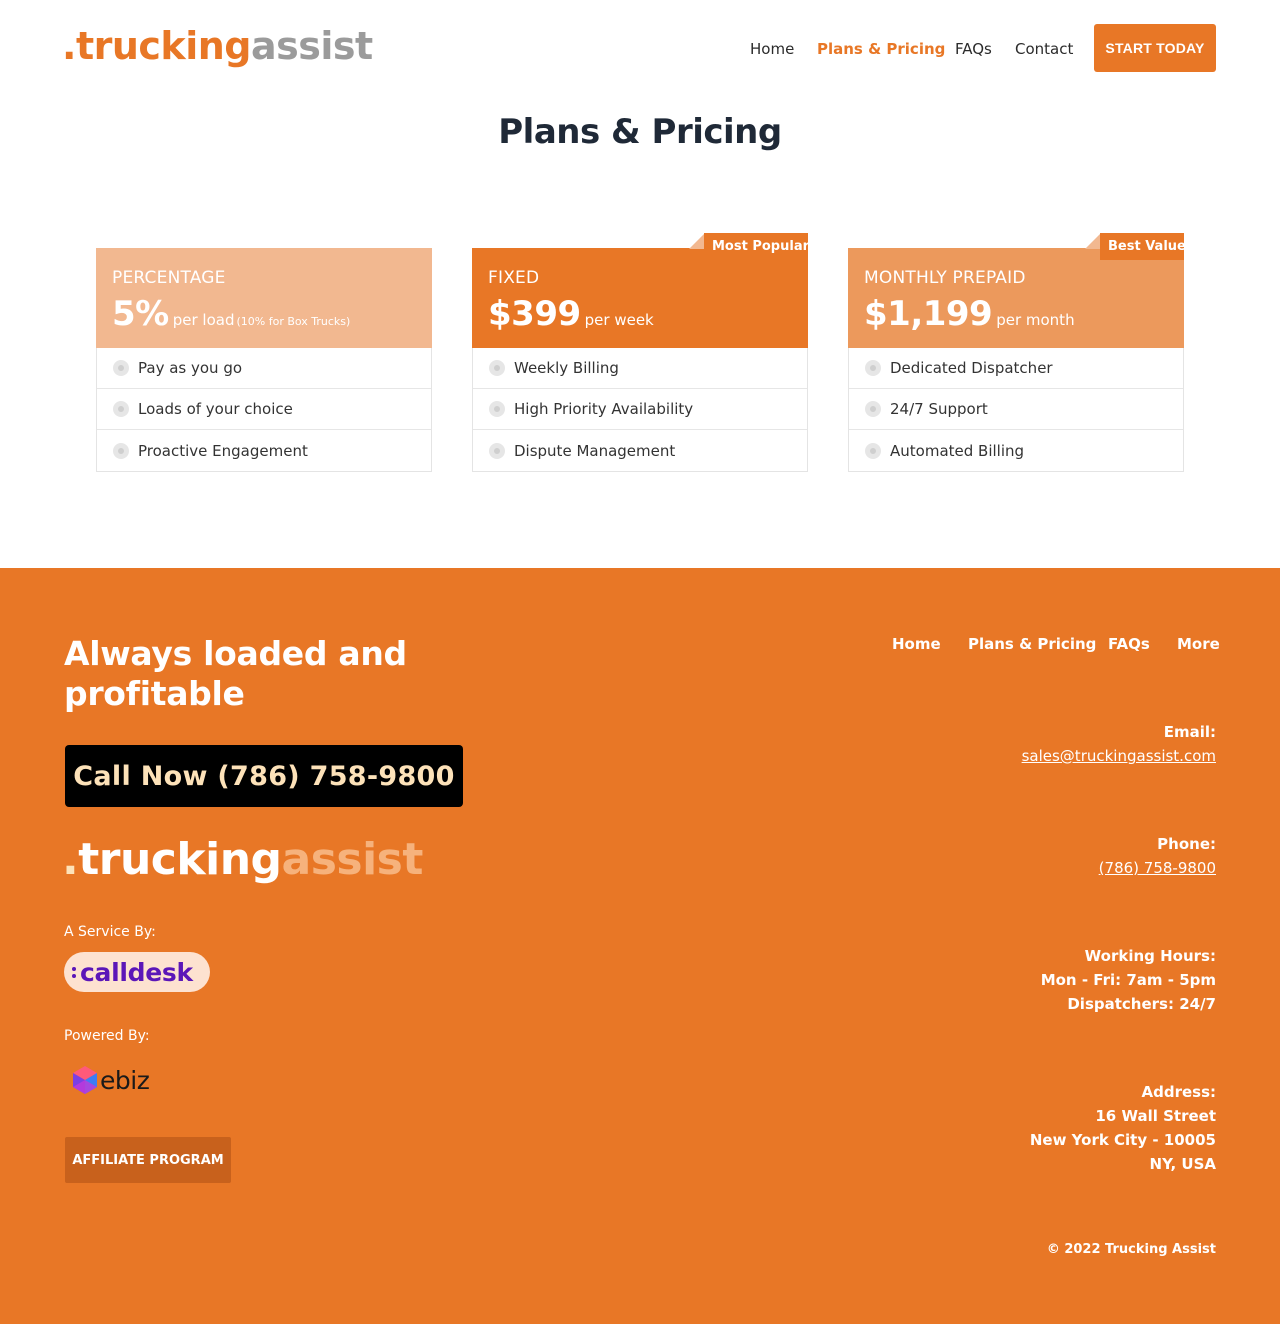 The height and width of the screenshot is (1324, 1280). I want to click on plan-price-row: $1,199 per month, so click(969, 314).